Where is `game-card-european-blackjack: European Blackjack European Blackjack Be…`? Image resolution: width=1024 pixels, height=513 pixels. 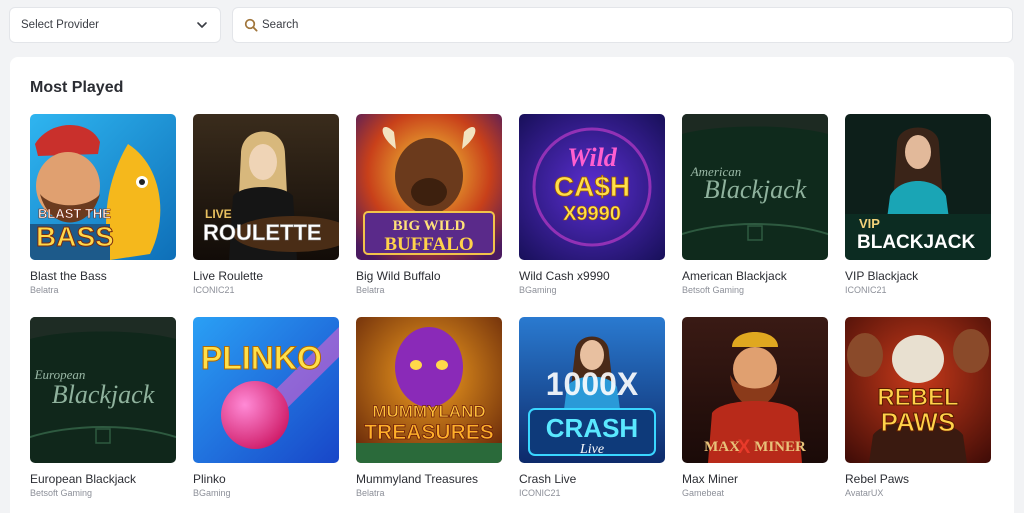 game-card-european-blackjack: European Blackjack European Blackjack Be… is located at coordinates (103, 407).